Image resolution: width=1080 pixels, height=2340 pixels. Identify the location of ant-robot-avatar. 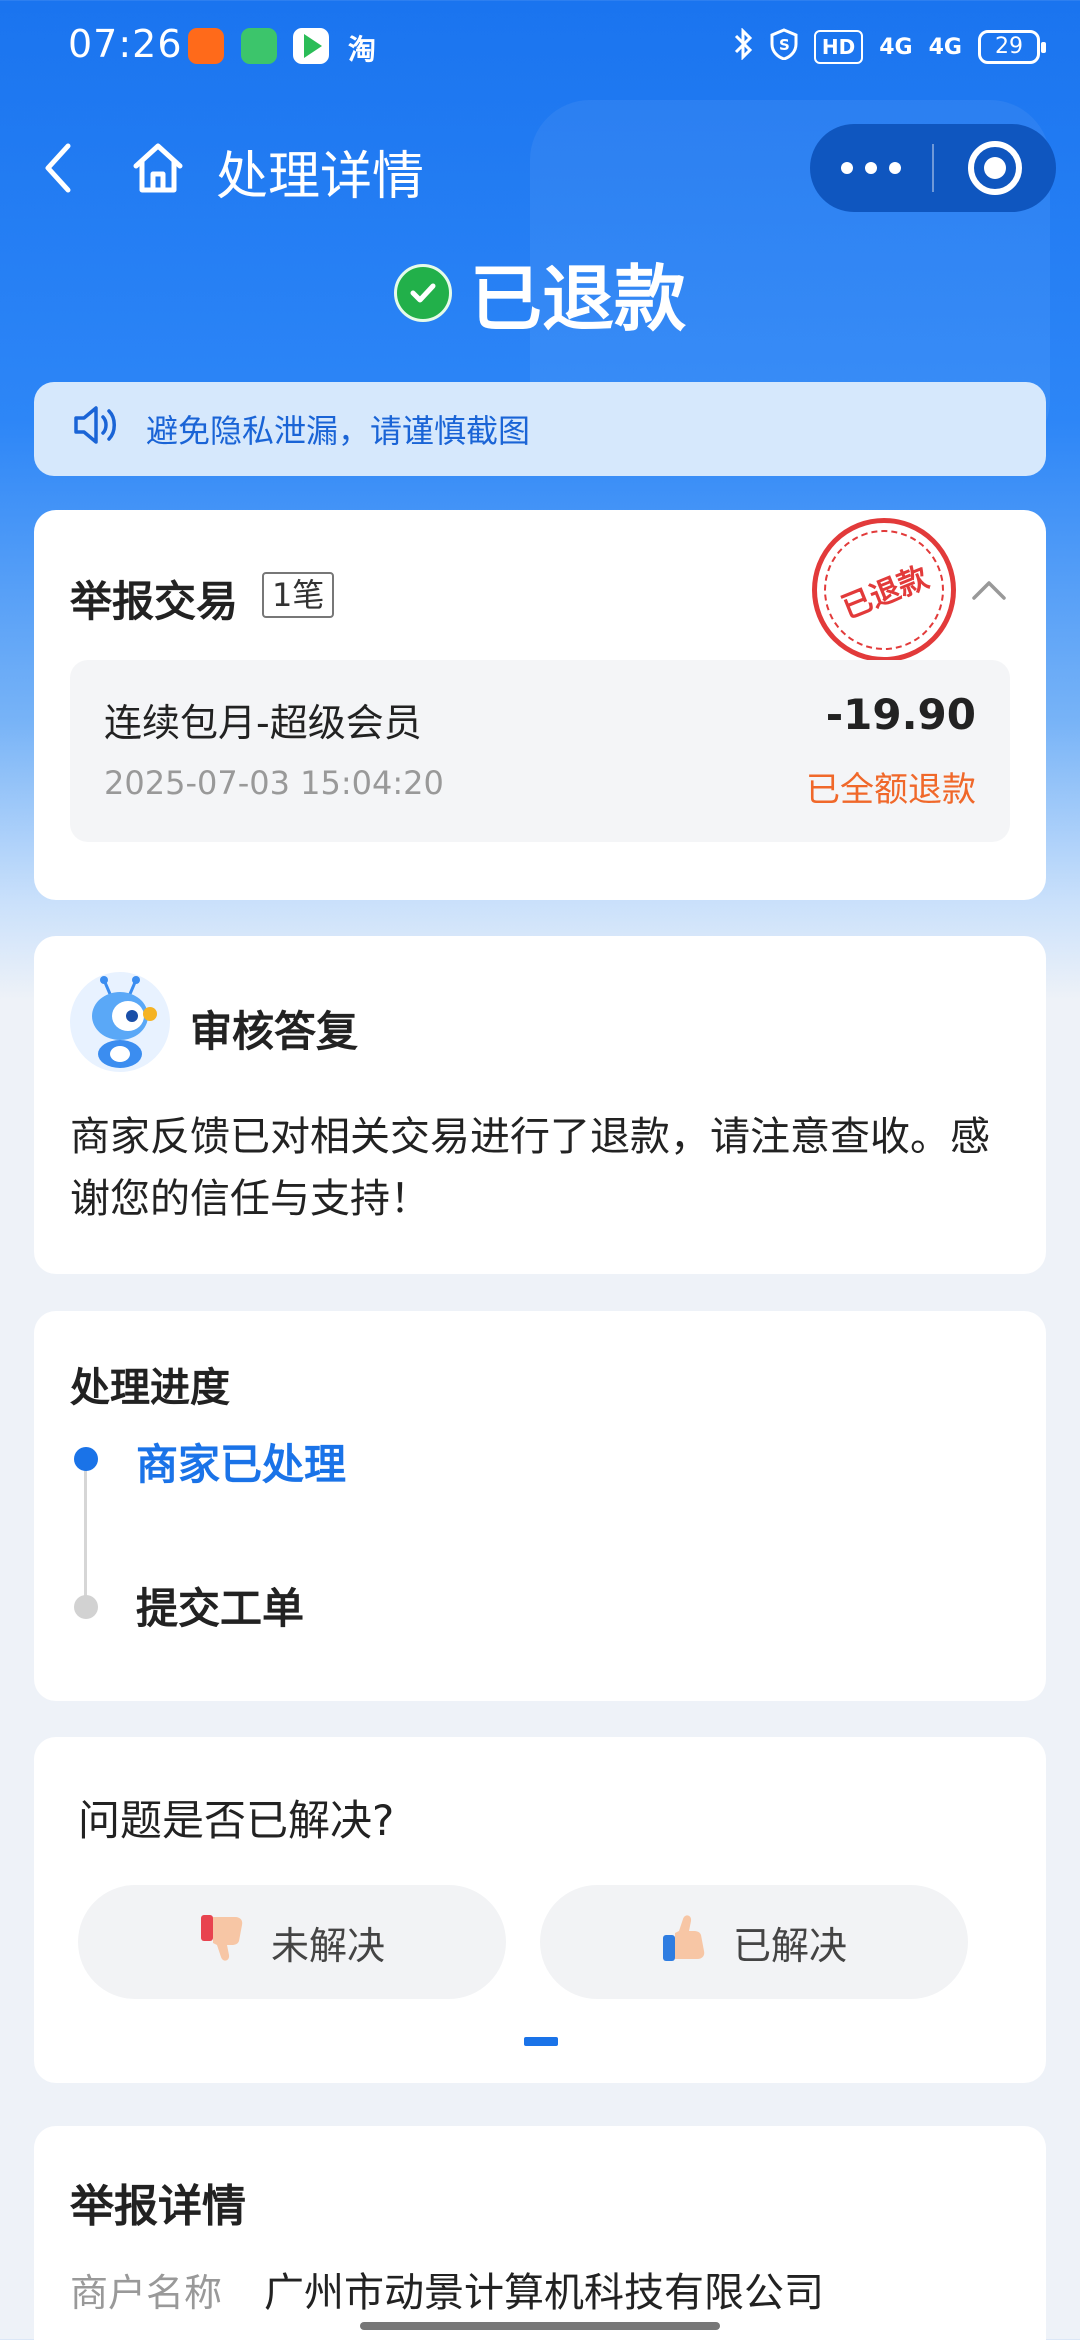
(120, 1022).